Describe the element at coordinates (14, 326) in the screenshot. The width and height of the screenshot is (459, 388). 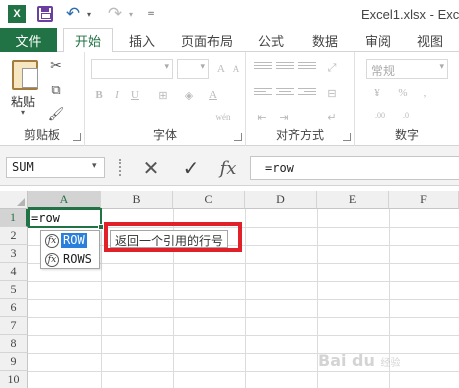
I see `row-header: 7` at that location.